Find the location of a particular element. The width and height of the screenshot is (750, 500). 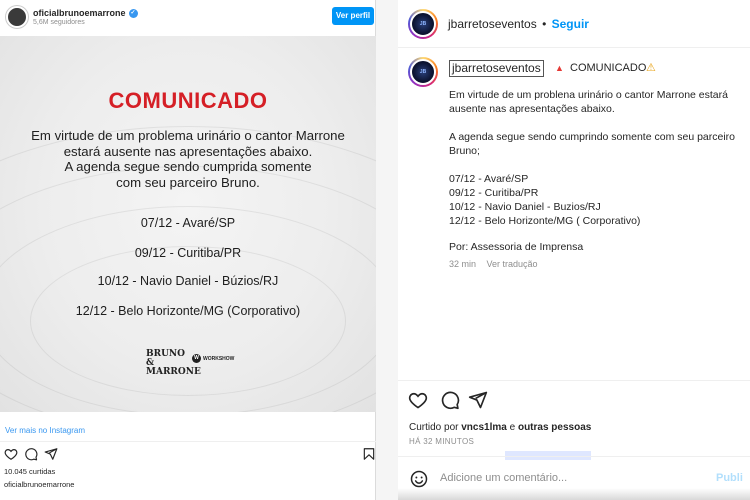

verified-icon: ✓ is located at coordinates (133, 13).